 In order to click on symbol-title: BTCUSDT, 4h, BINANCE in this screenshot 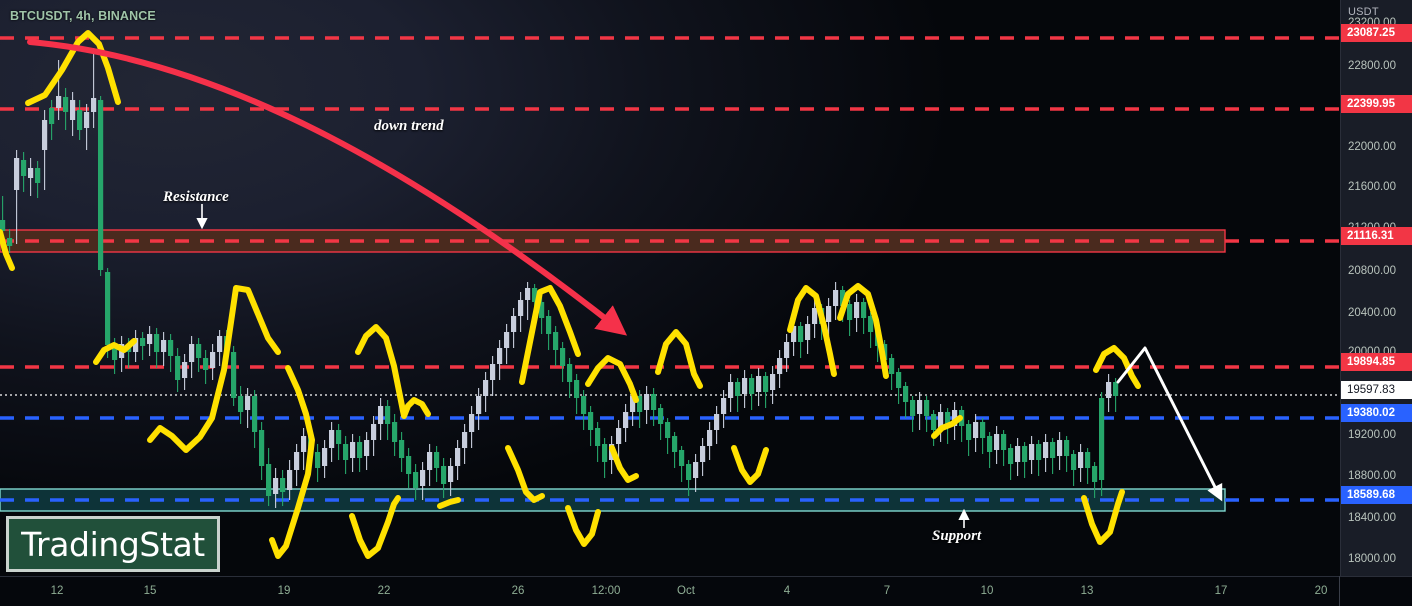, I will do `click(83, 16)`.